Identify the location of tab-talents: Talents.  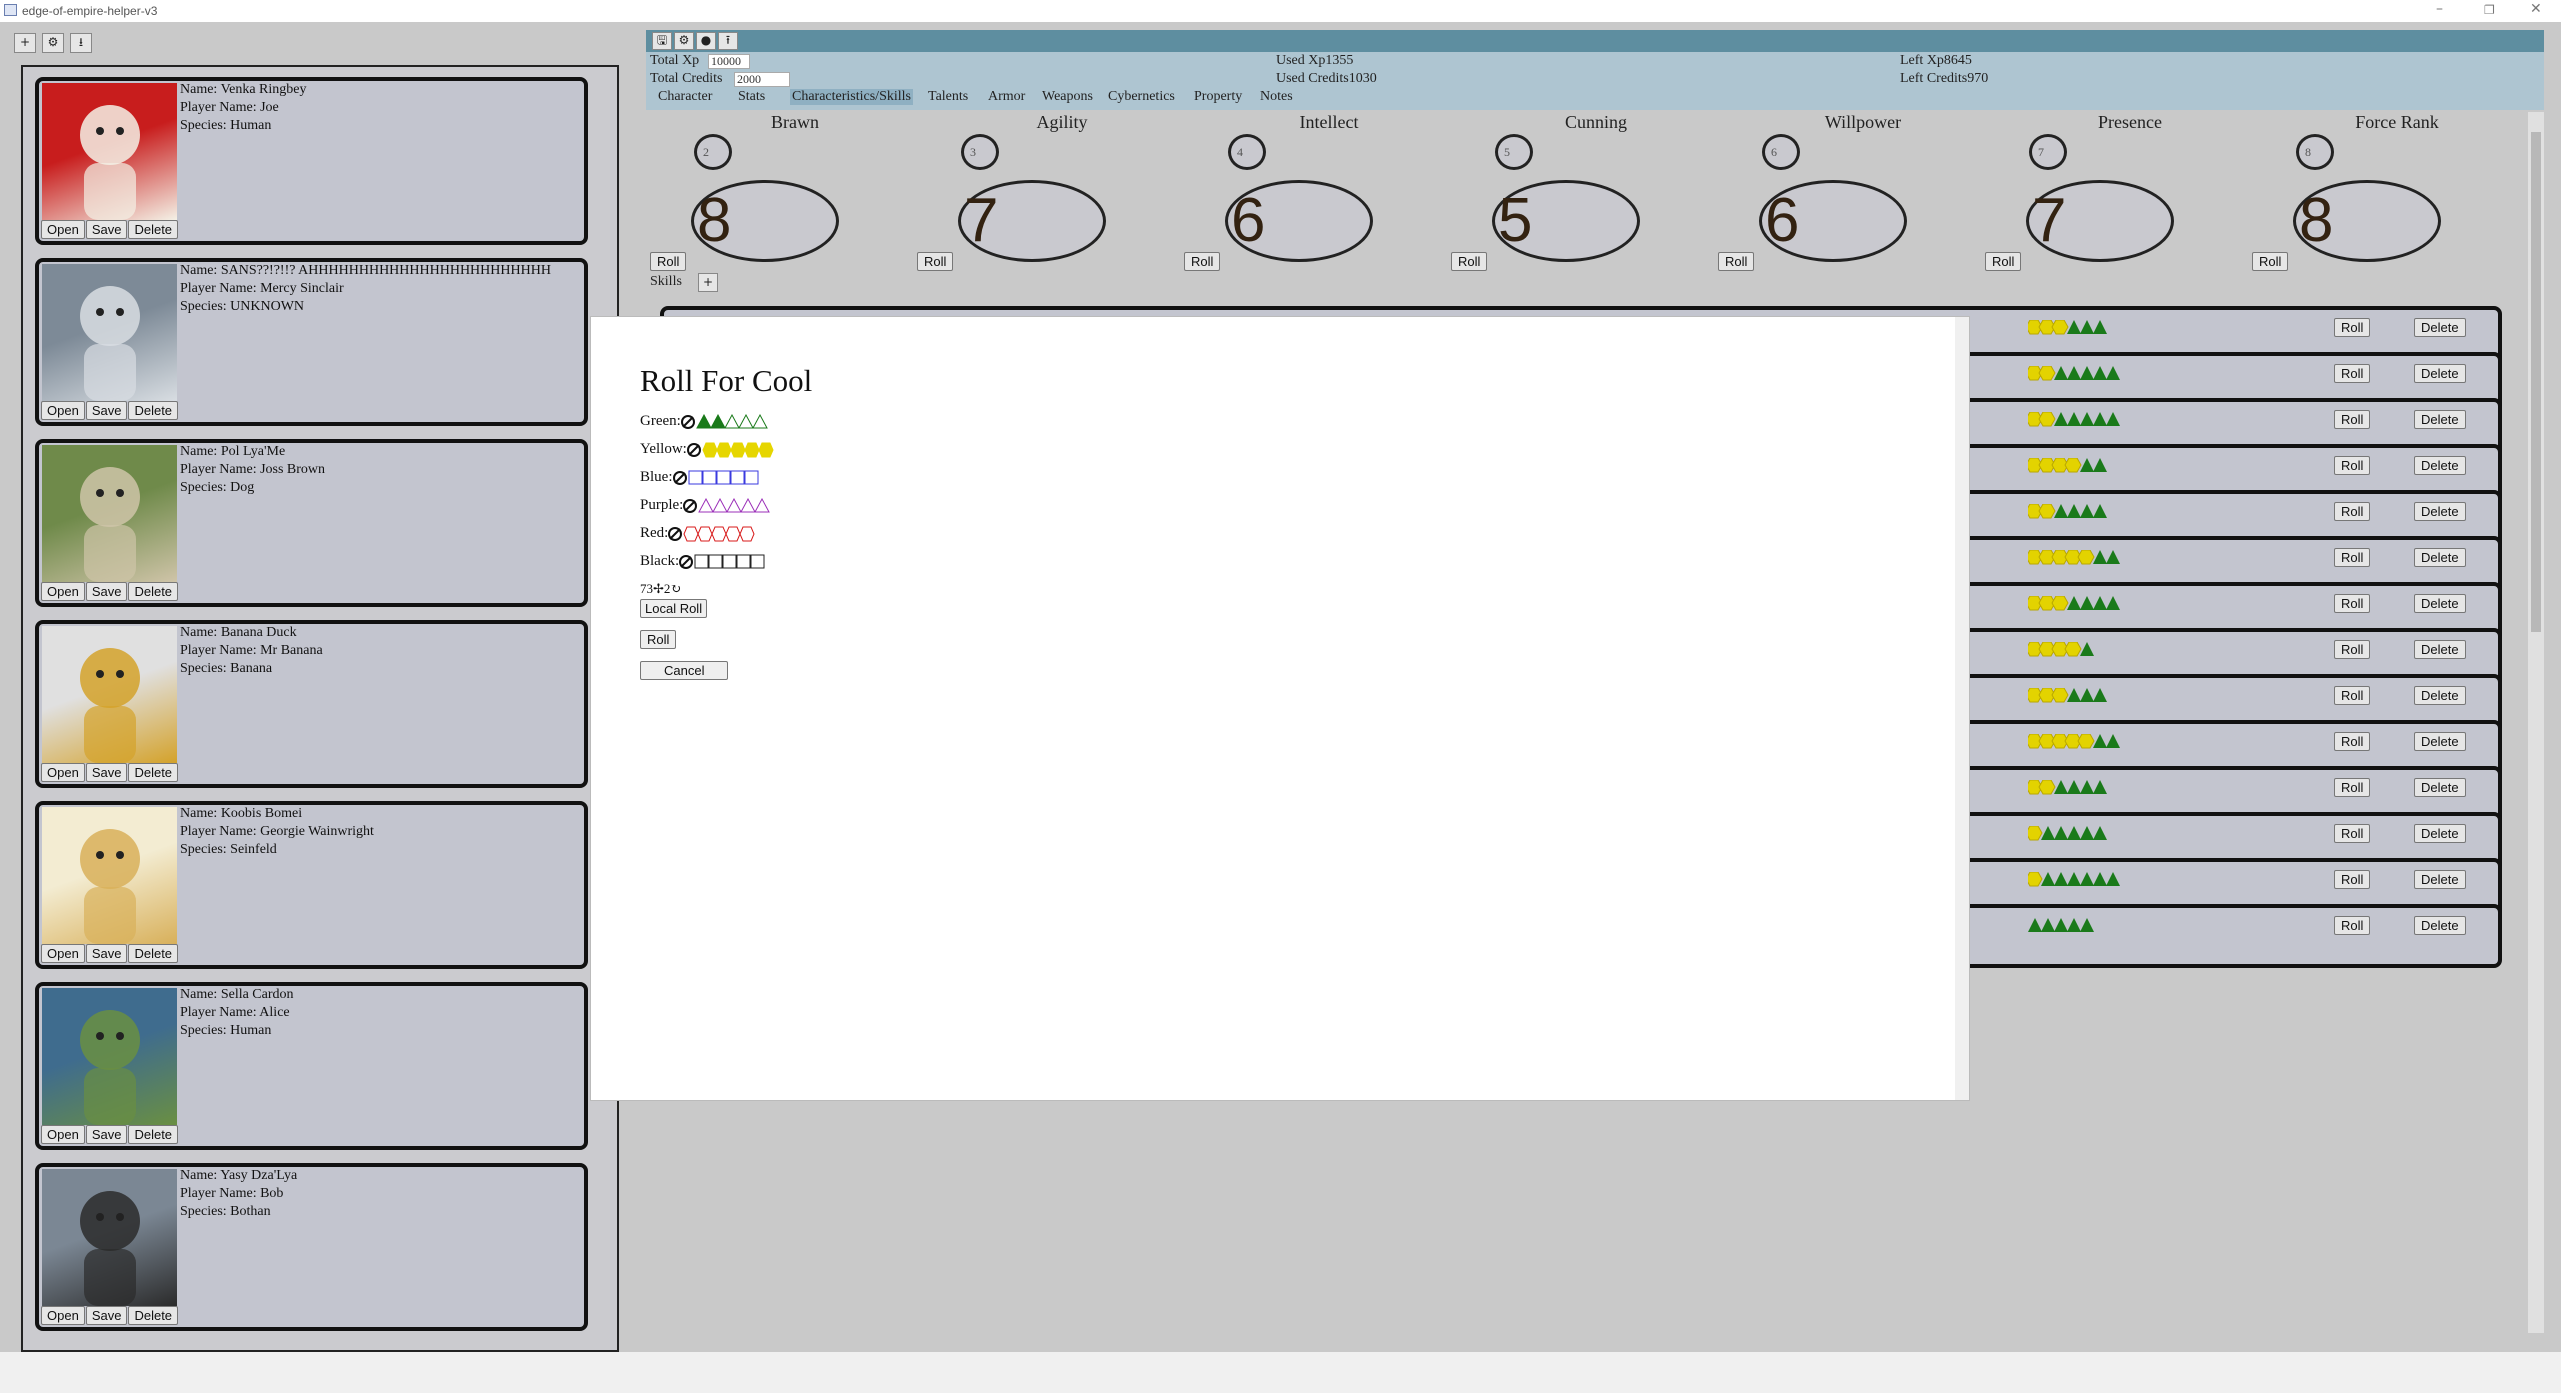
(948, 97).